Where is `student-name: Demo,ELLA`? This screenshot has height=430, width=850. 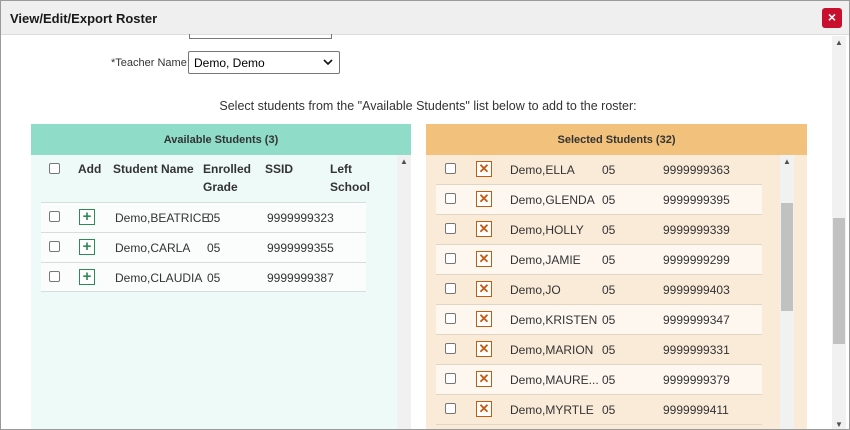 student-name: Demo,ELLA is located at coordinates (542, 170).